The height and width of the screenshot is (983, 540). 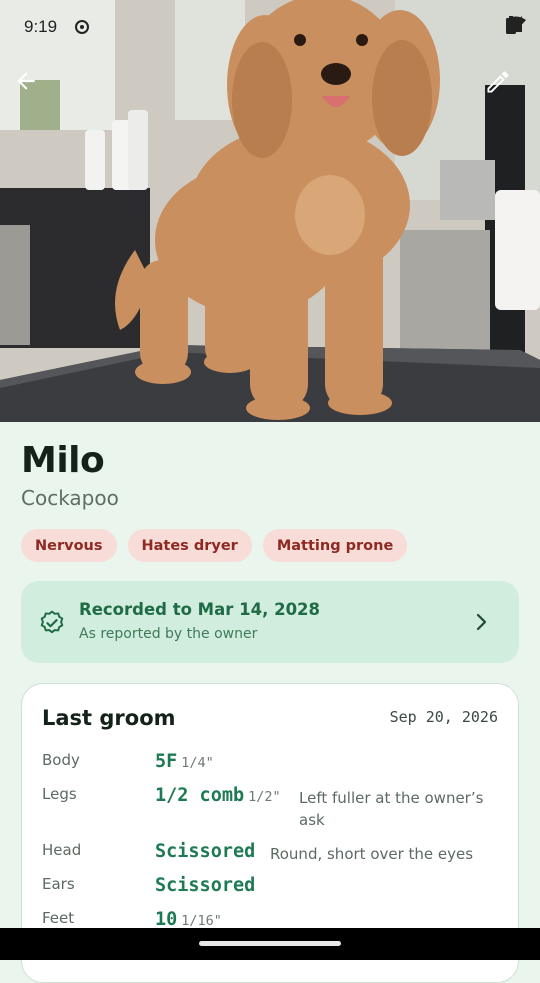 I want to click on chevron-right-icon, so click(x=481, y=624).